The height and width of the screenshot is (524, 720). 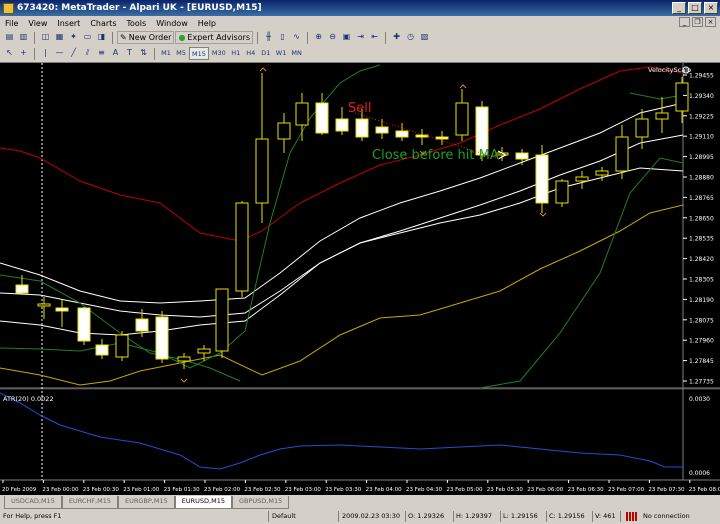 I want to click on tester-icon: ◨, so click(x=101, y=37).